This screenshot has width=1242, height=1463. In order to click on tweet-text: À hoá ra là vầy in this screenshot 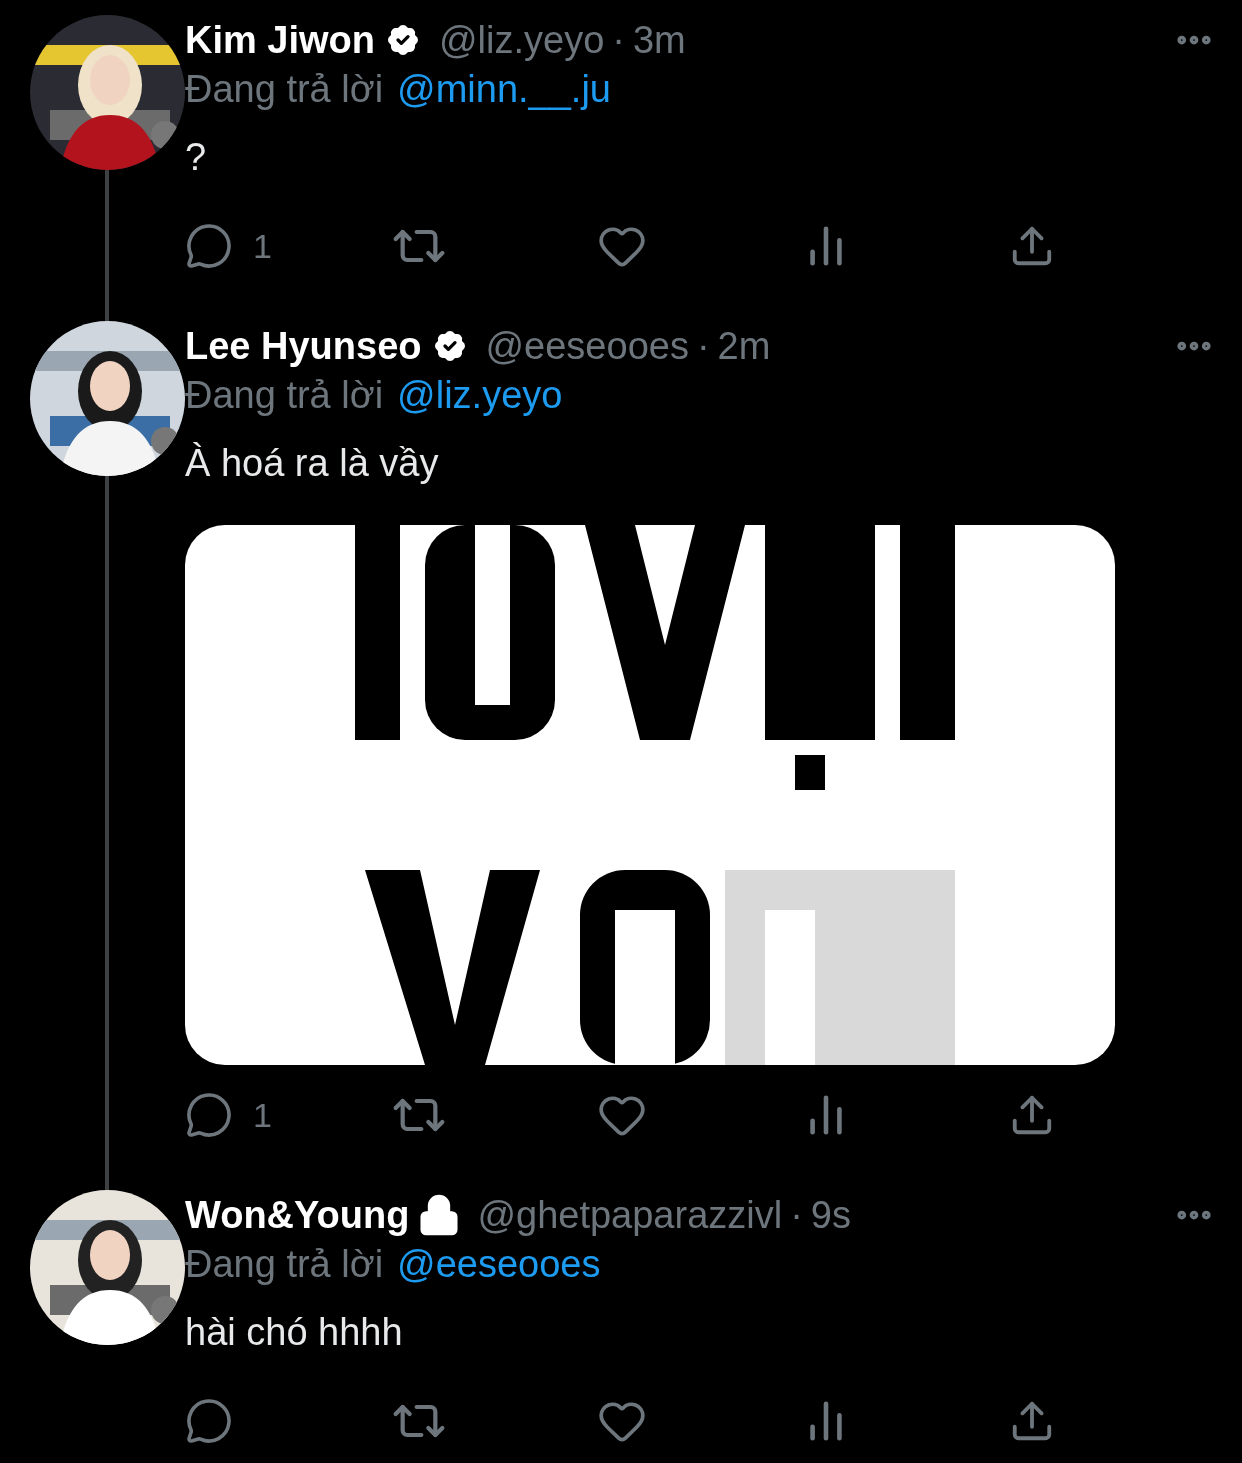, I will do `click(312, 463)`.